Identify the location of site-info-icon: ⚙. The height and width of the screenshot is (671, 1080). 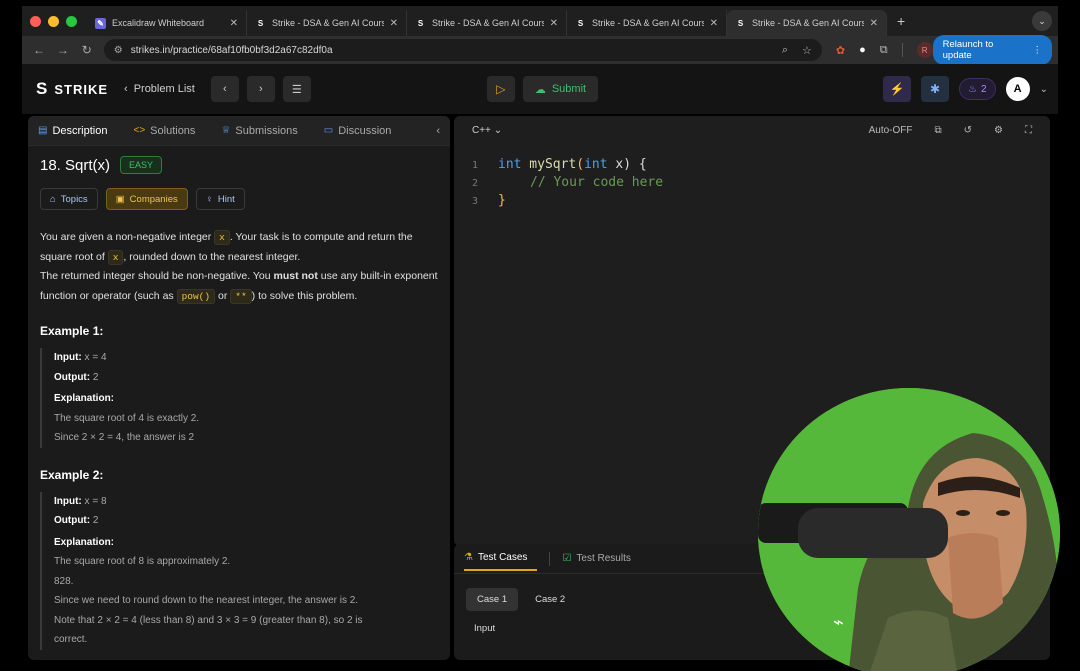
(118, 50).